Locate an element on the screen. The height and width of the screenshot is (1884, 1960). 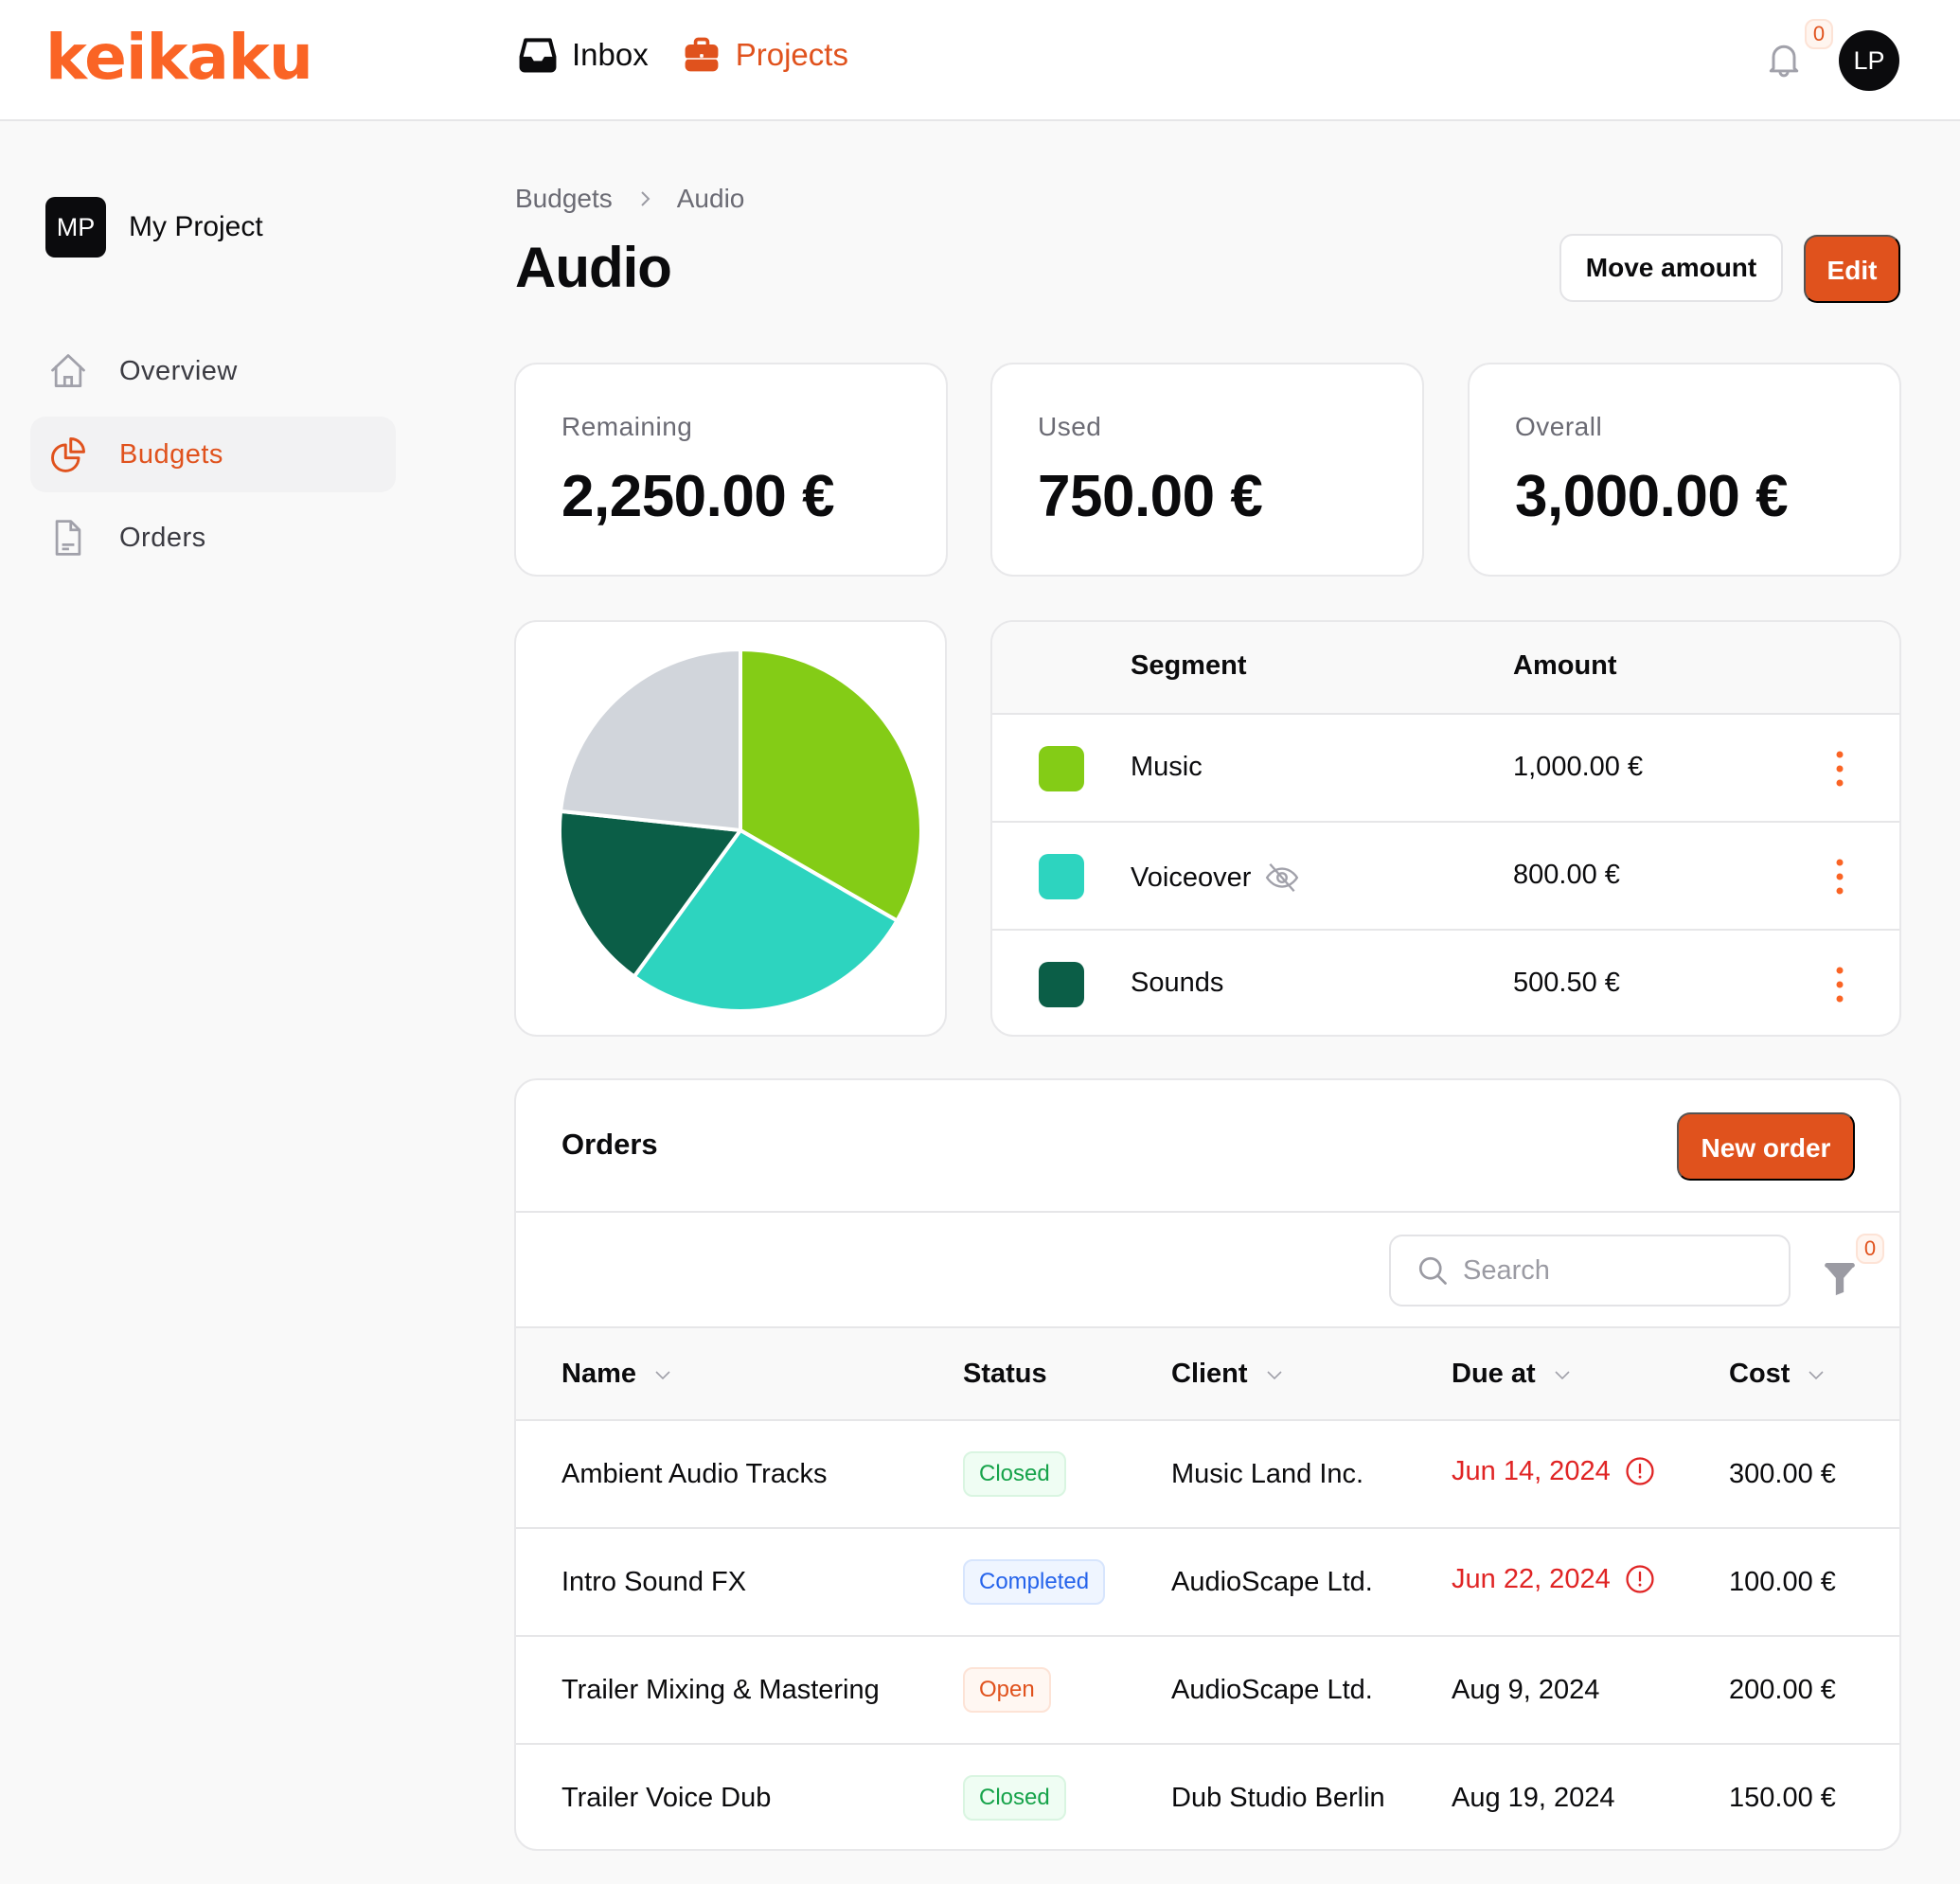
search-field is located at coordinates (1590, 1270).